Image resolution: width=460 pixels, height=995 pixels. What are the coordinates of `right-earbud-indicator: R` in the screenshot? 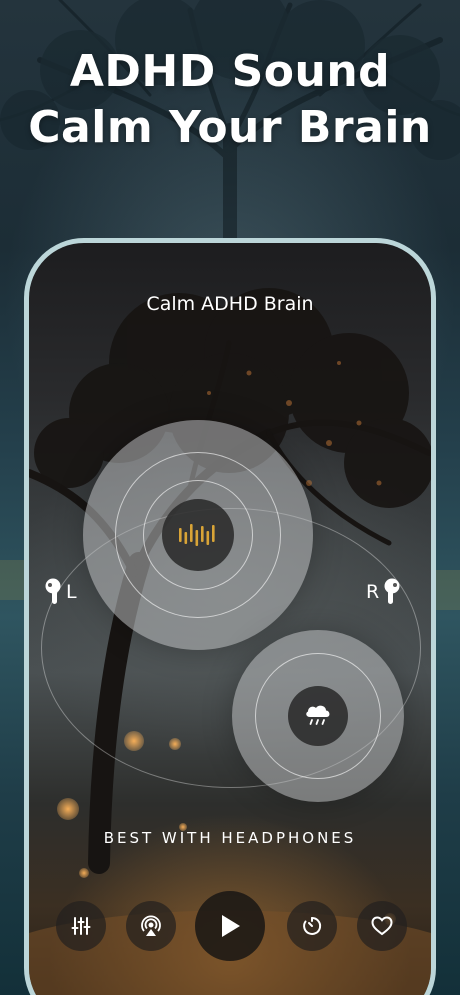 It's located at (383, 592).